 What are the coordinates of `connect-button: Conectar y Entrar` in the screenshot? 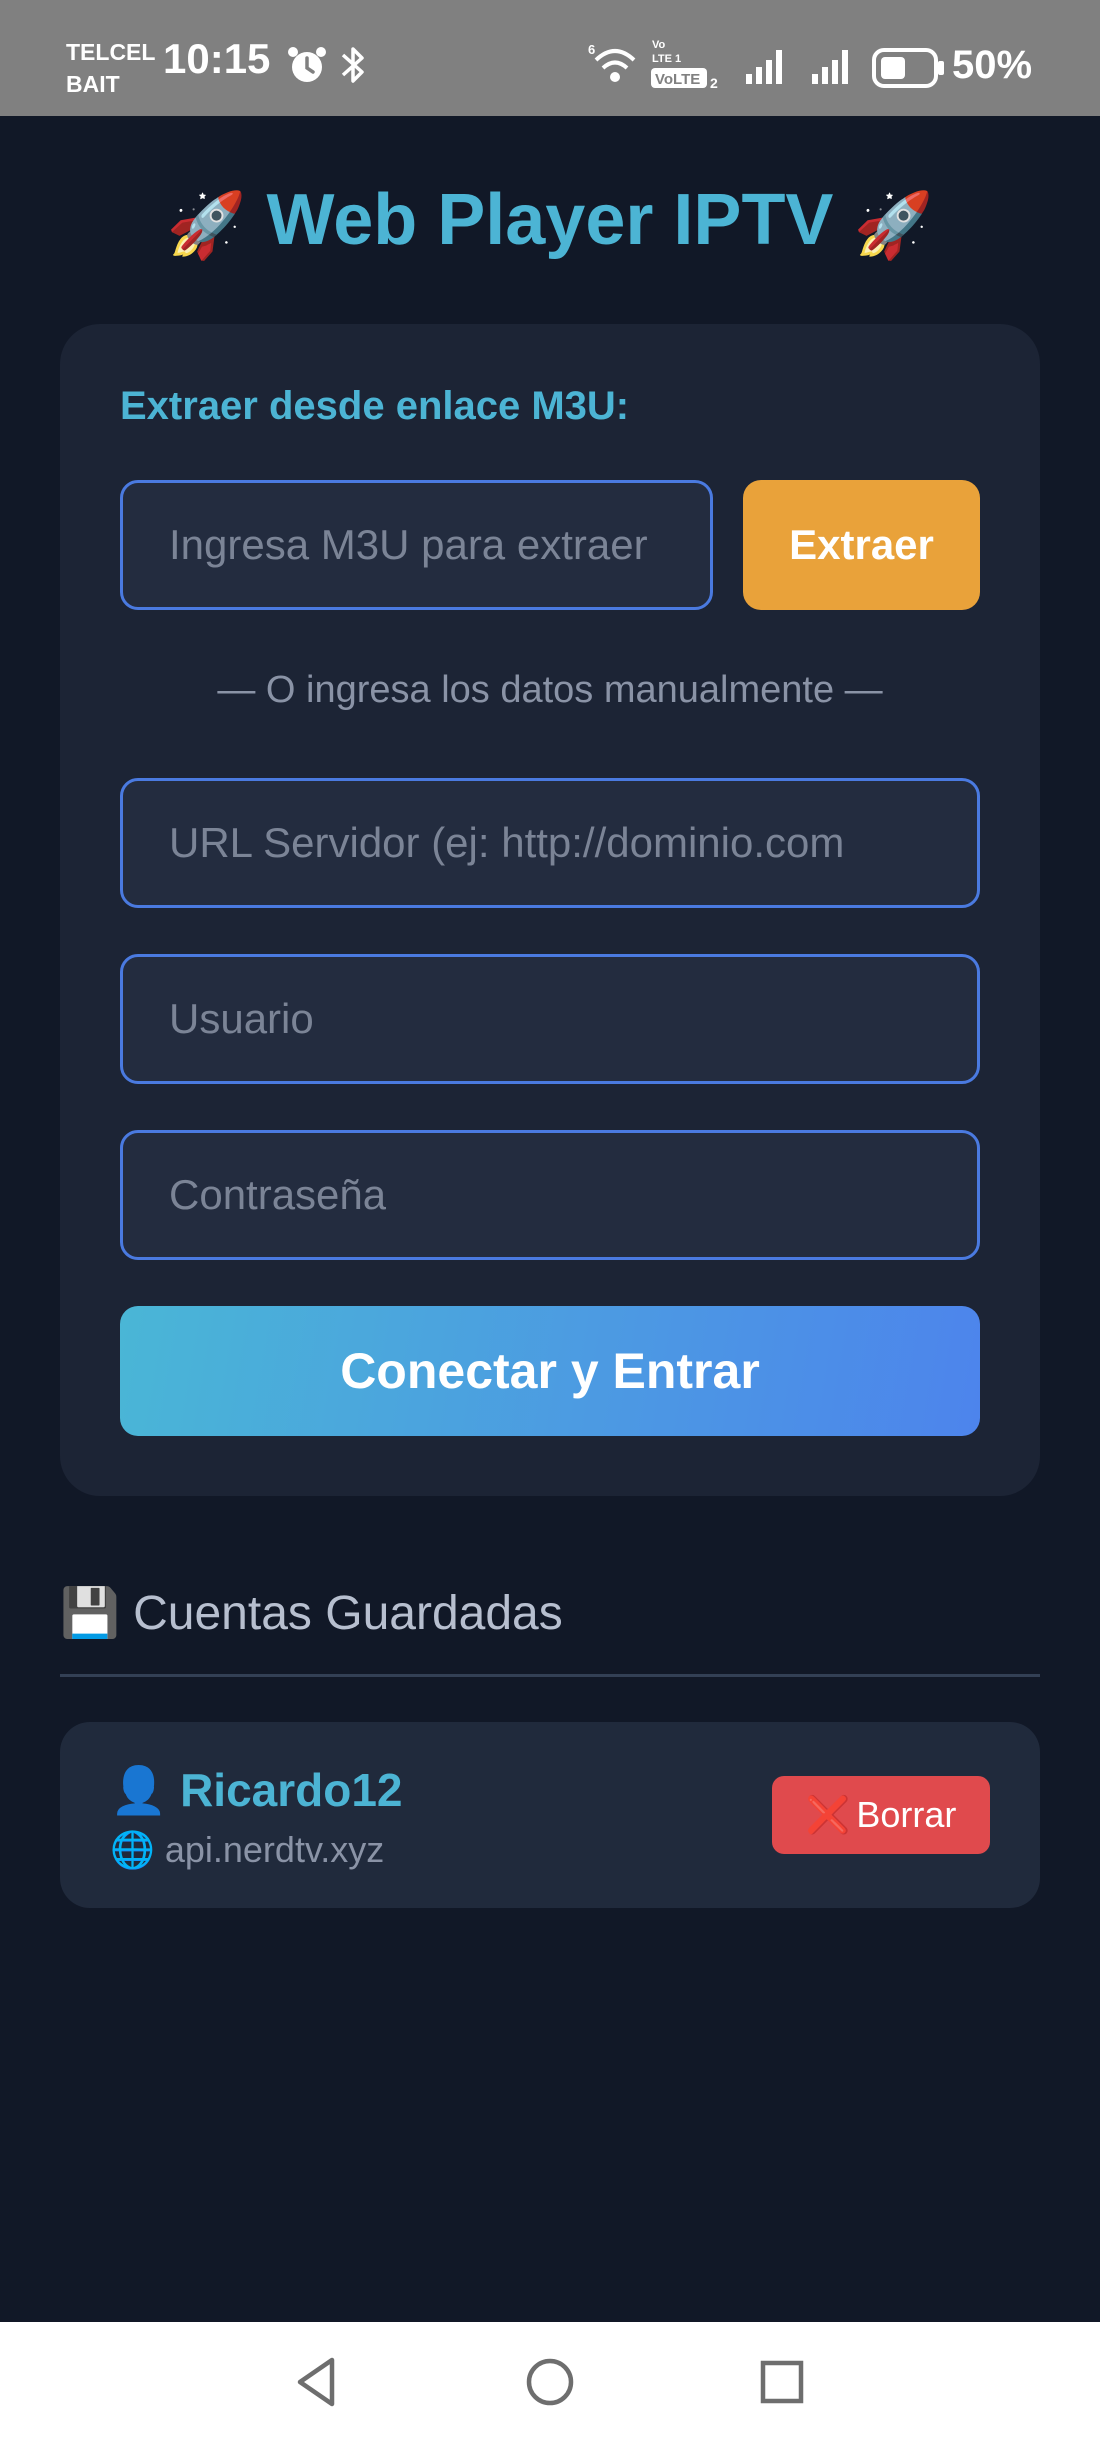 It's located at (550, 1371).